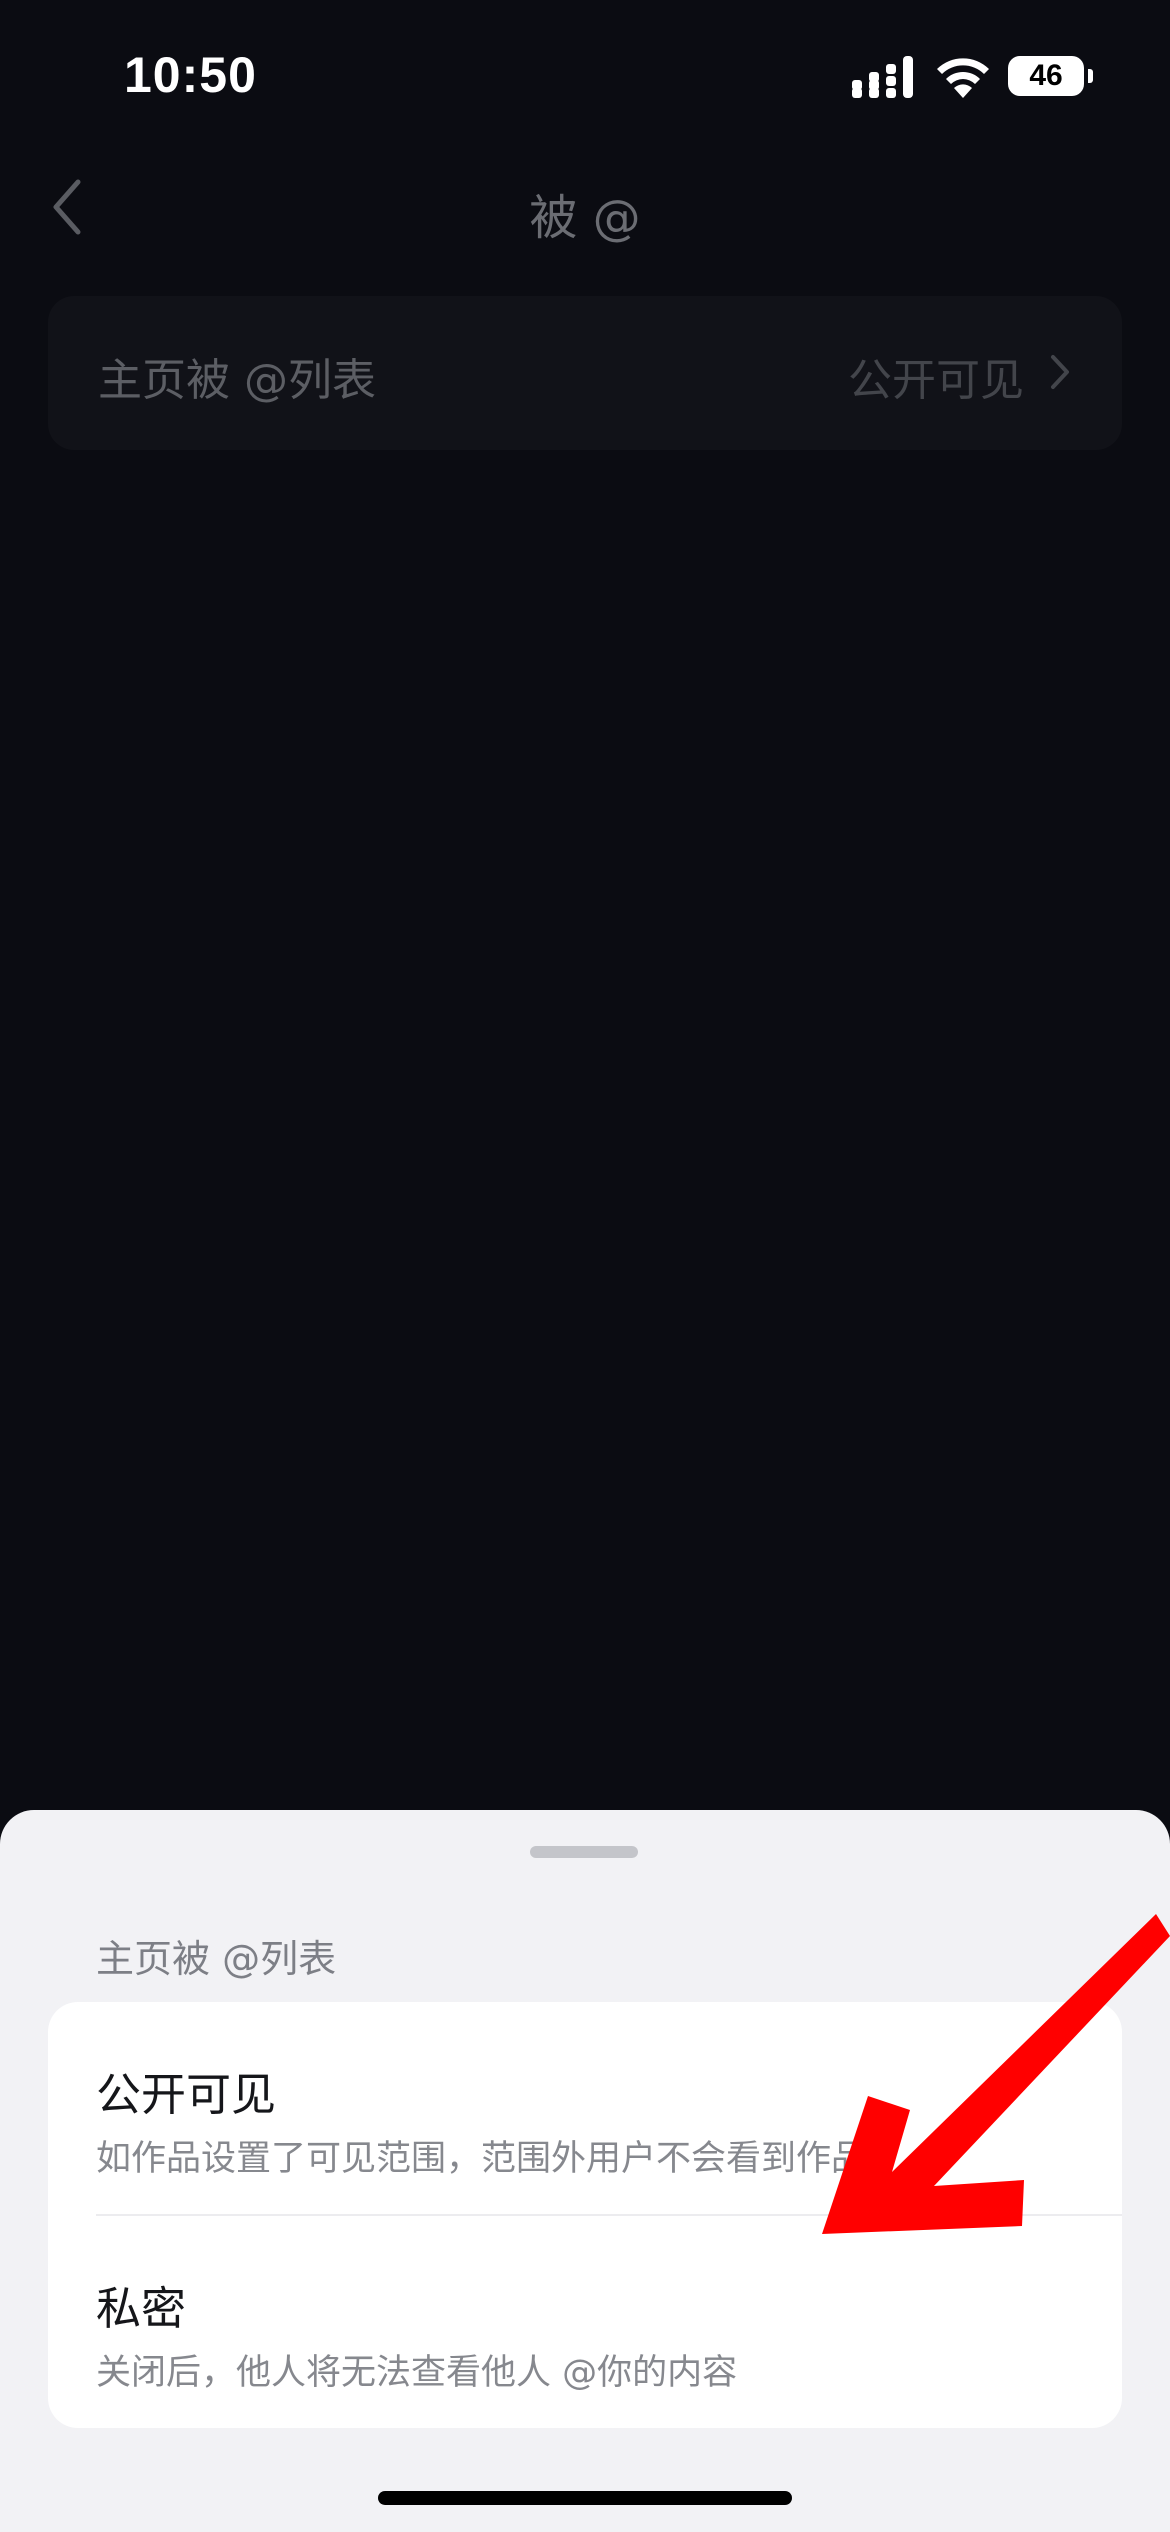 This screenshot has width=1170, height=2532. I want to click on option-title: 公开可见, so click(186, 2094).